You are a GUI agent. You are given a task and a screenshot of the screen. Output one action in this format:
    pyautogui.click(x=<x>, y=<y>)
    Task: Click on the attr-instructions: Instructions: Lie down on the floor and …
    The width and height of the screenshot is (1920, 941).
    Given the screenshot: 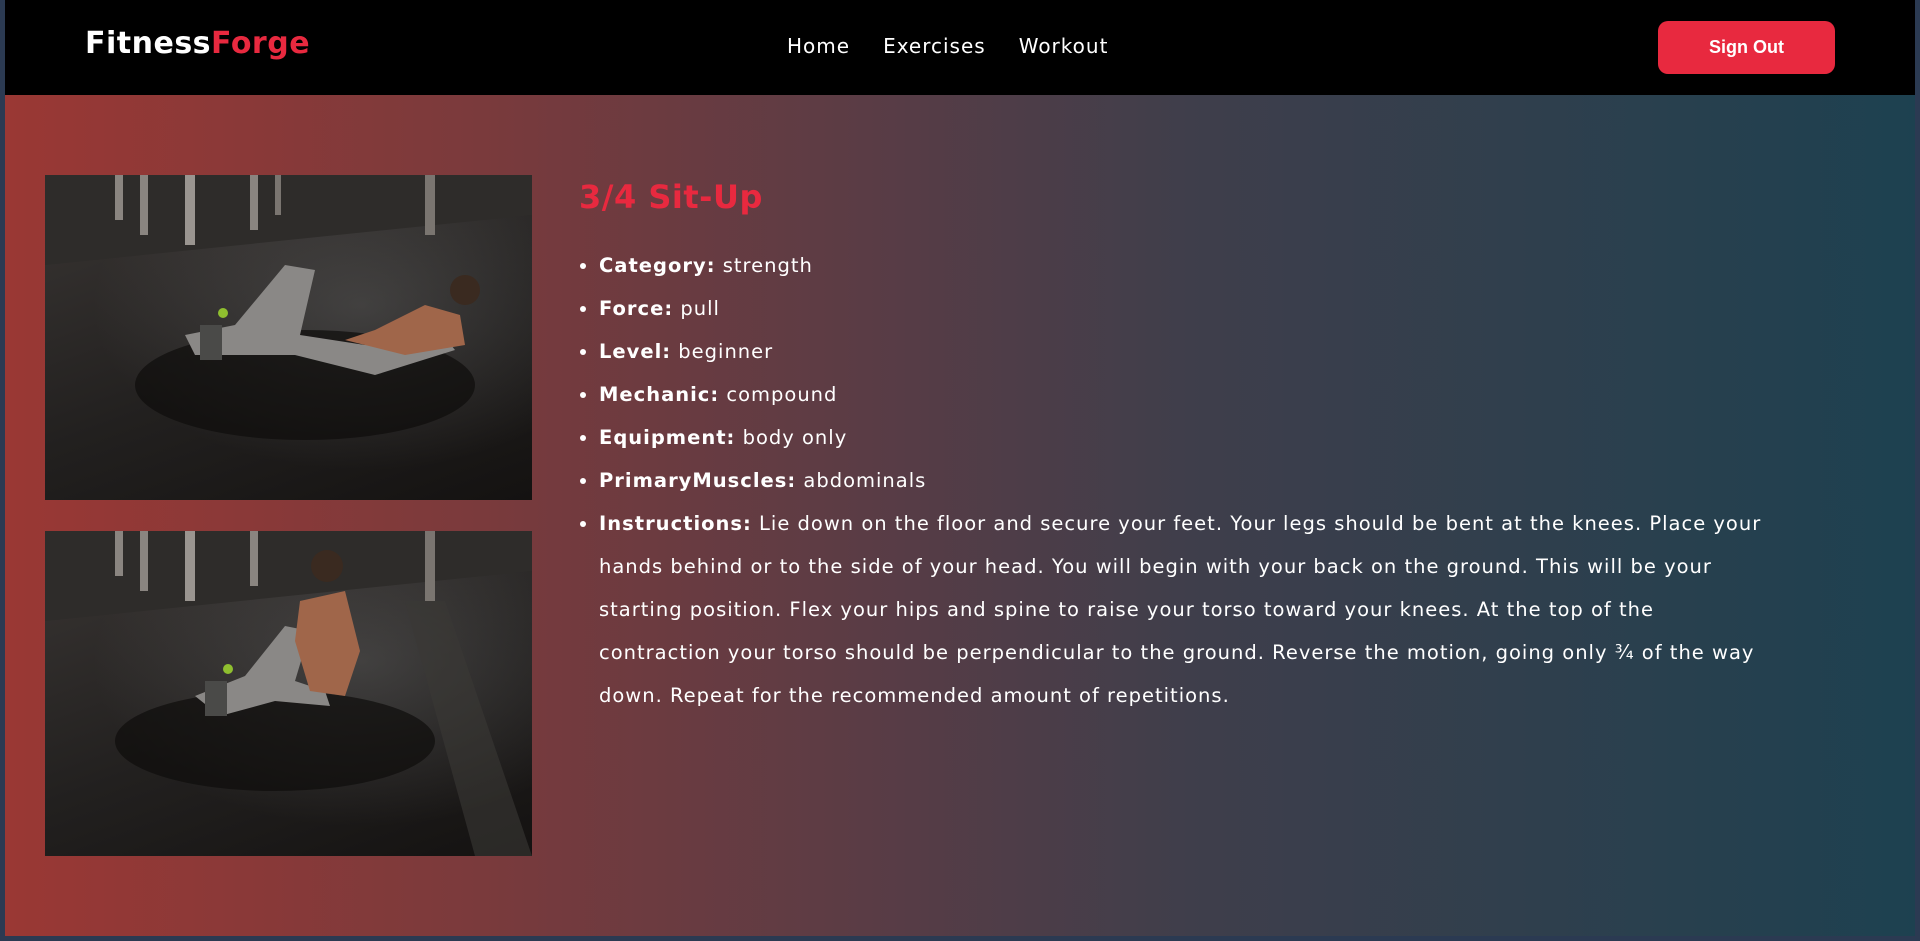 What is the action you would take?
    pyautogui.click(x=1189, y=609)
    